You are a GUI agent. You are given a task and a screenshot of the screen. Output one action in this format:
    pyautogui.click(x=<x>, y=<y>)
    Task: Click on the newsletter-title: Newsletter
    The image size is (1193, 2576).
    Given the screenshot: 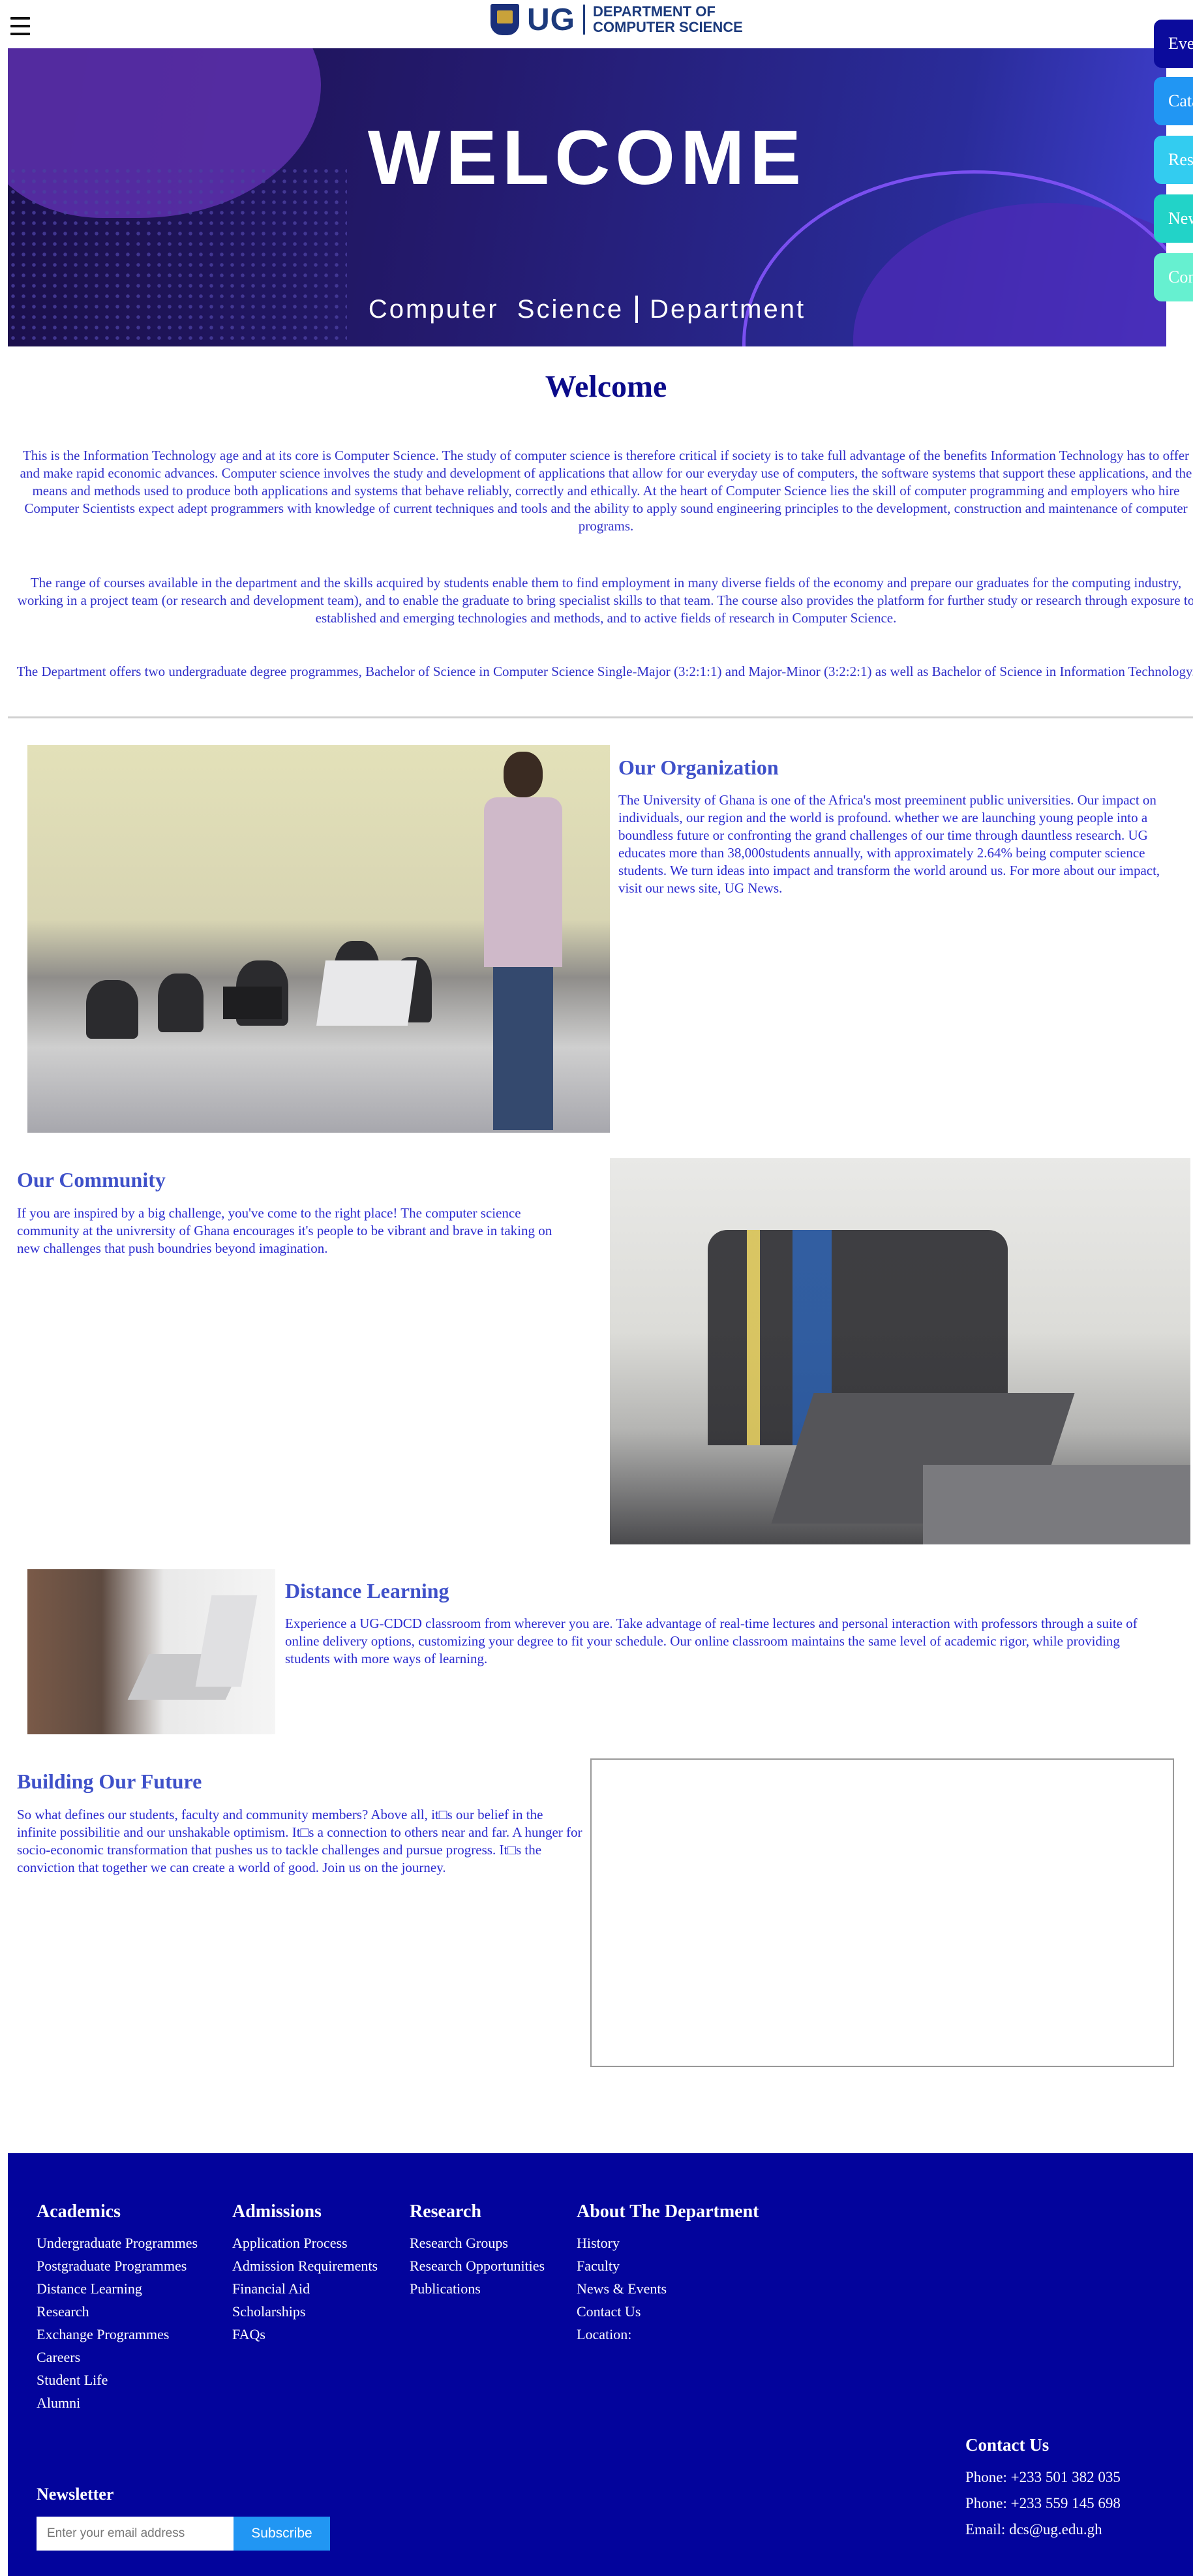 What is the action you would take?
    pyautogui.click(x=75, y=2494)
    